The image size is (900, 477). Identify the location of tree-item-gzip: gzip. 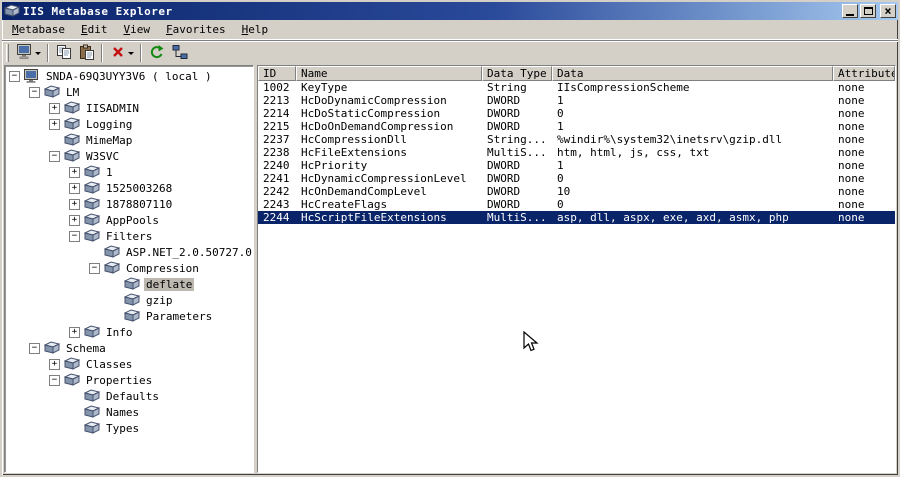
(129, 300).